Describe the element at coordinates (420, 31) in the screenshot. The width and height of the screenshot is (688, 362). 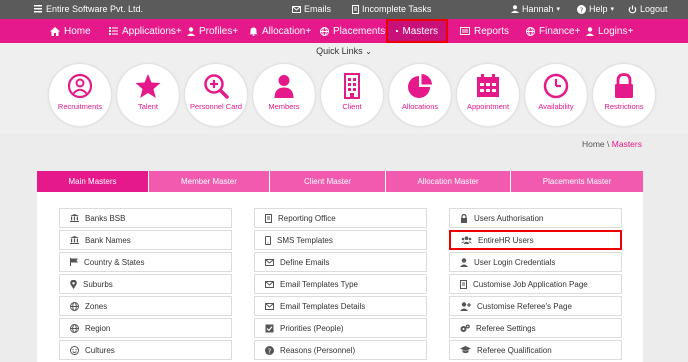
I see `nav-masters-label: Masters` at that location.